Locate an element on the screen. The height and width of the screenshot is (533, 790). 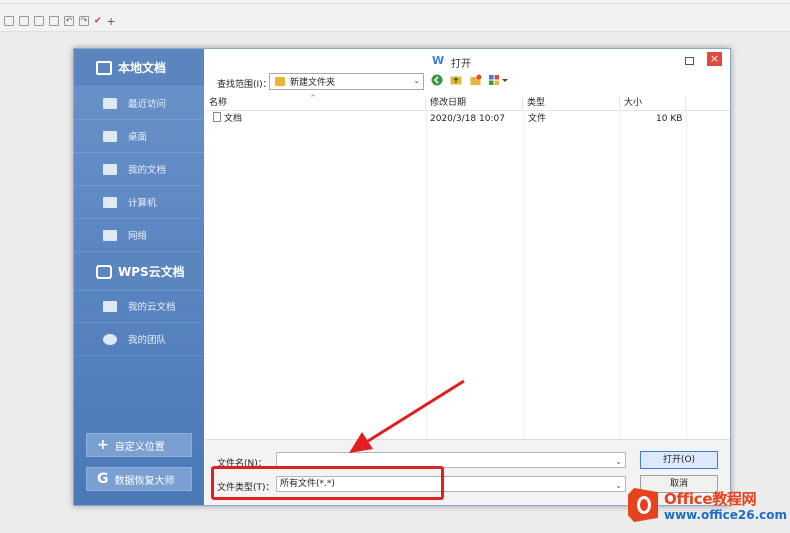
column-size: 大小 is located at coordinates (653, 103).